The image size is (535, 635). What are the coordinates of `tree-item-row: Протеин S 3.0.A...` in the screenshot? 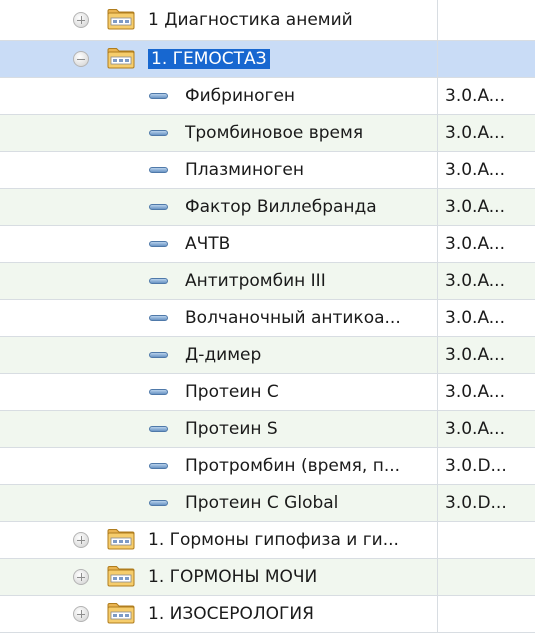 It's located at (267, 429).